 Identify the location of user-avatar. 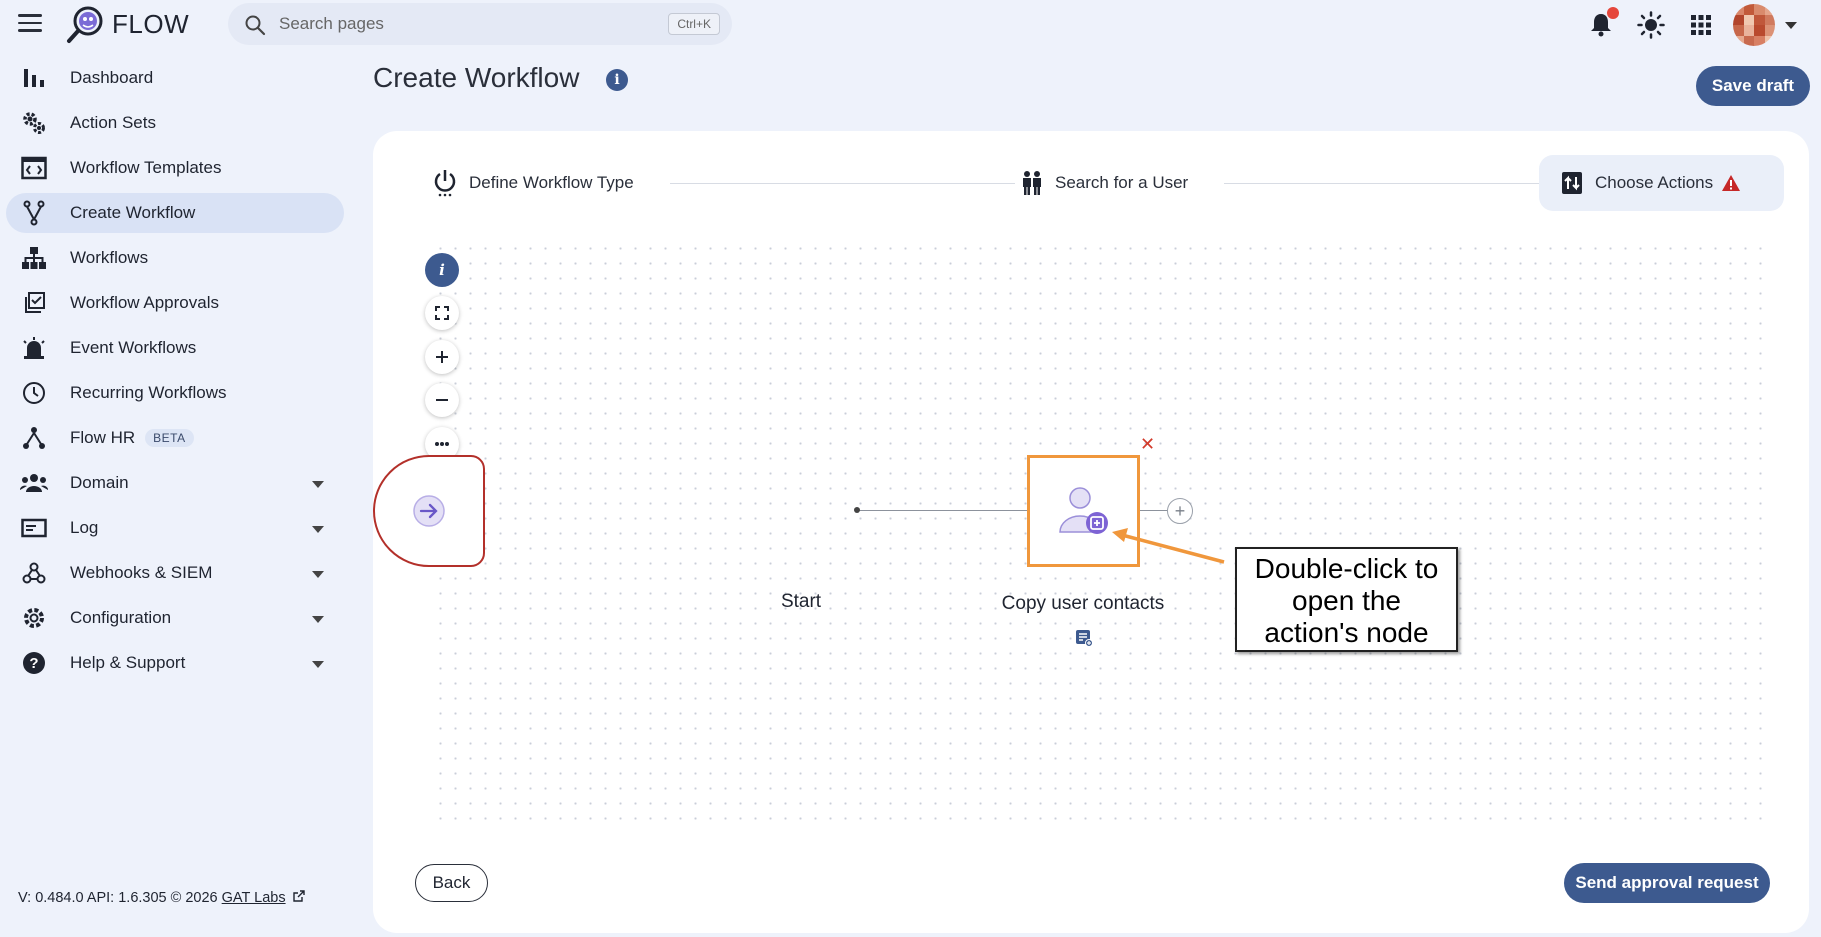
(1754, 25).